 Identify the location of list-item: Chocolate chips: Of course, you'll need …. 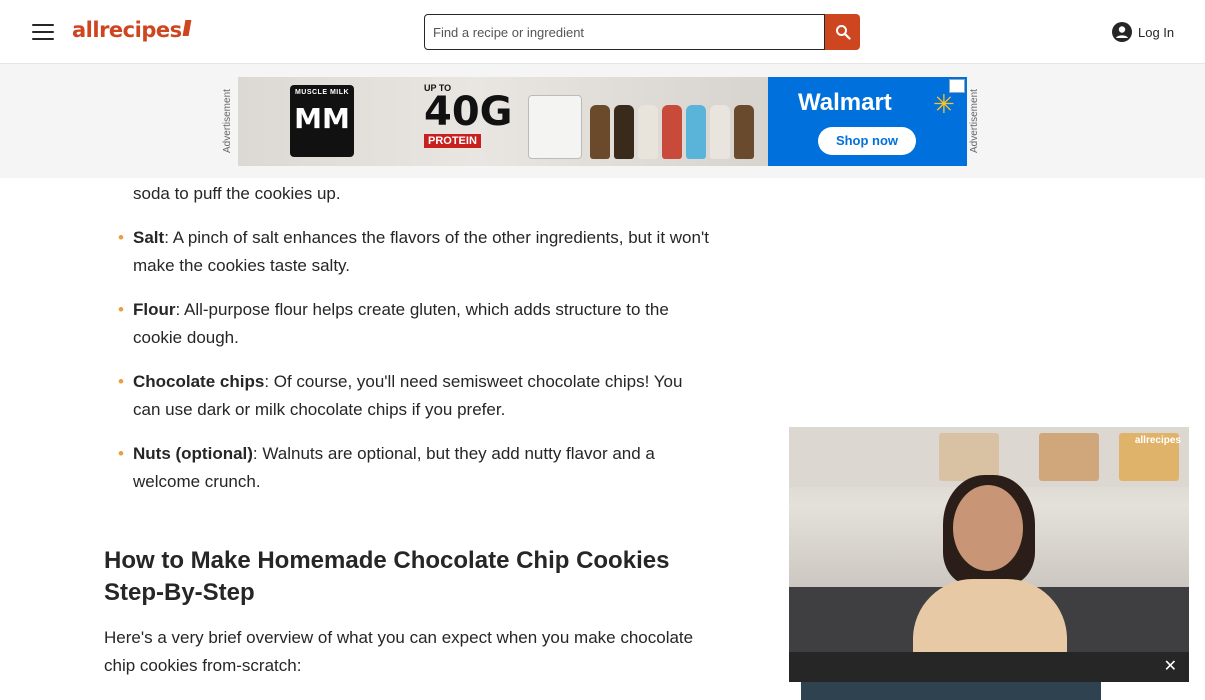
(415, 396).